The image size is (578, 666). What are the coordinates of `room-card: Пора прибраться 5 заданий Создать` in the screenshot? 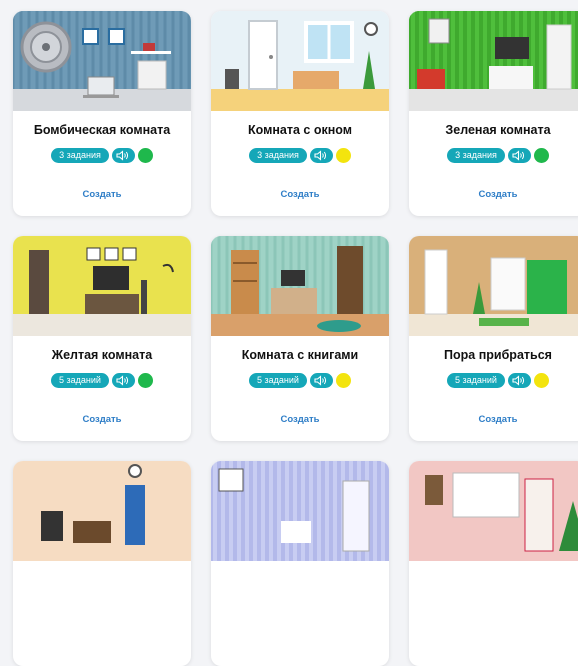 It's located at (493, 338).